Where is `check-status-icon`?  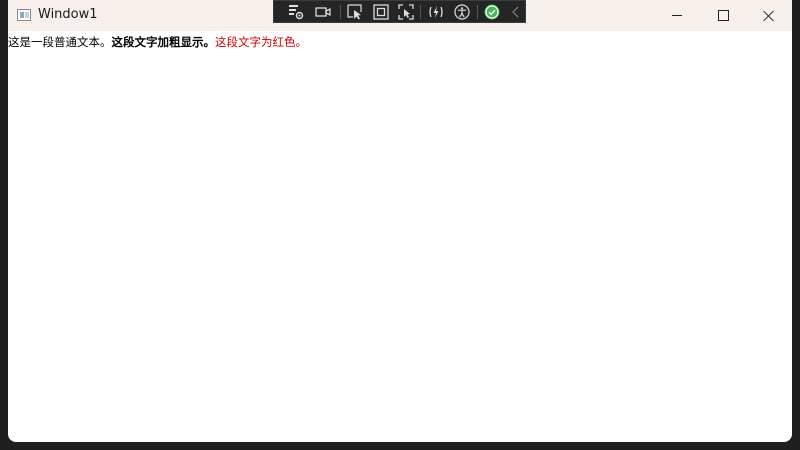 check-status-icon is located at coordinates (492, 12).